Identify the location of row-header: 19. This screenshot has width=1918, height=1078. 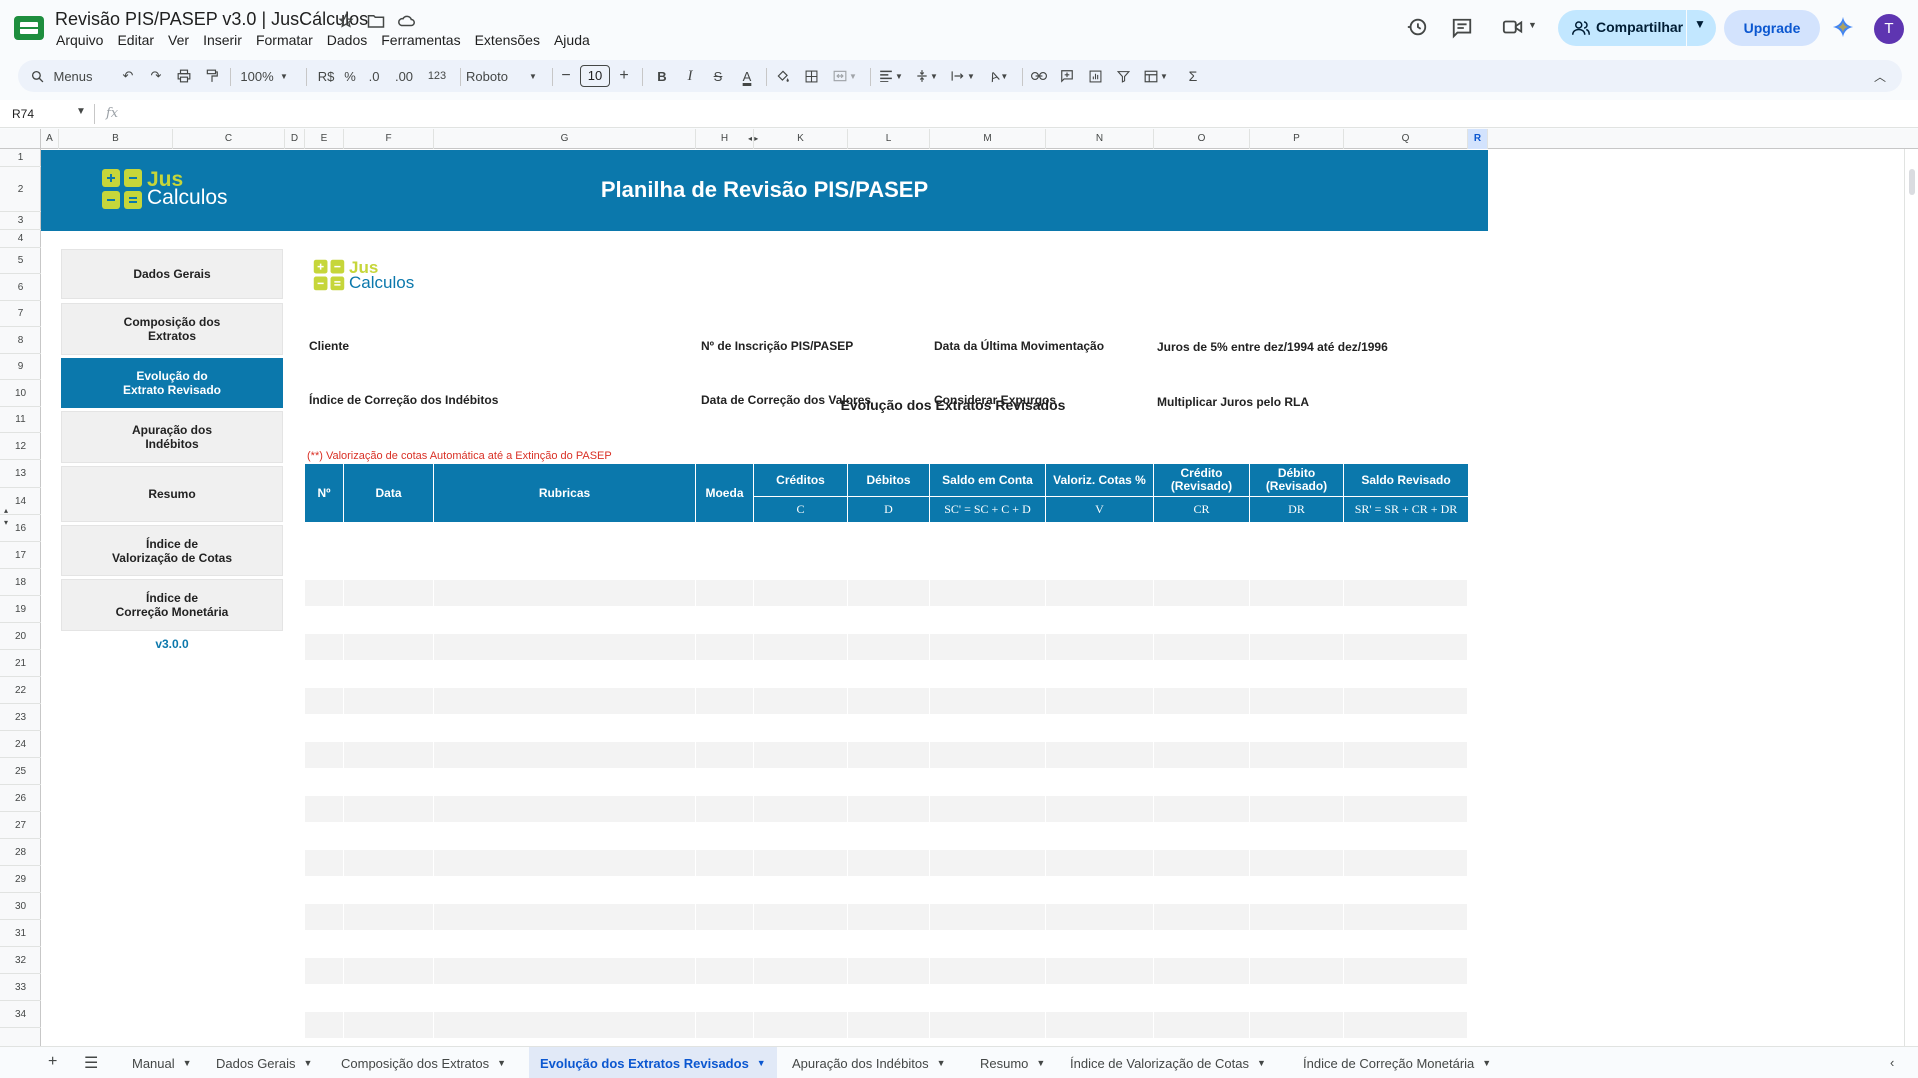
(20, 609).